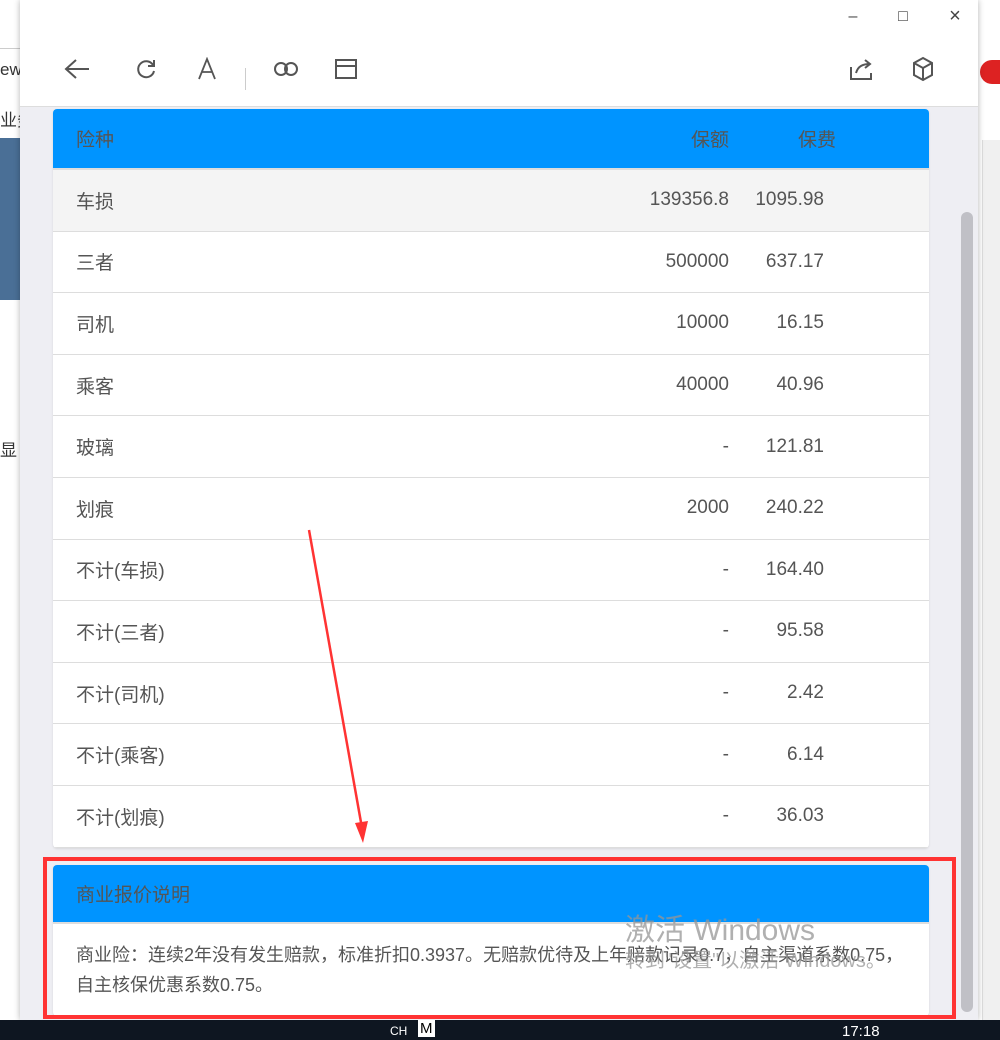 This screenshot has height=1040, width=1000. I want to click on watermark-title: 激活 Windows, so click(720, 930).